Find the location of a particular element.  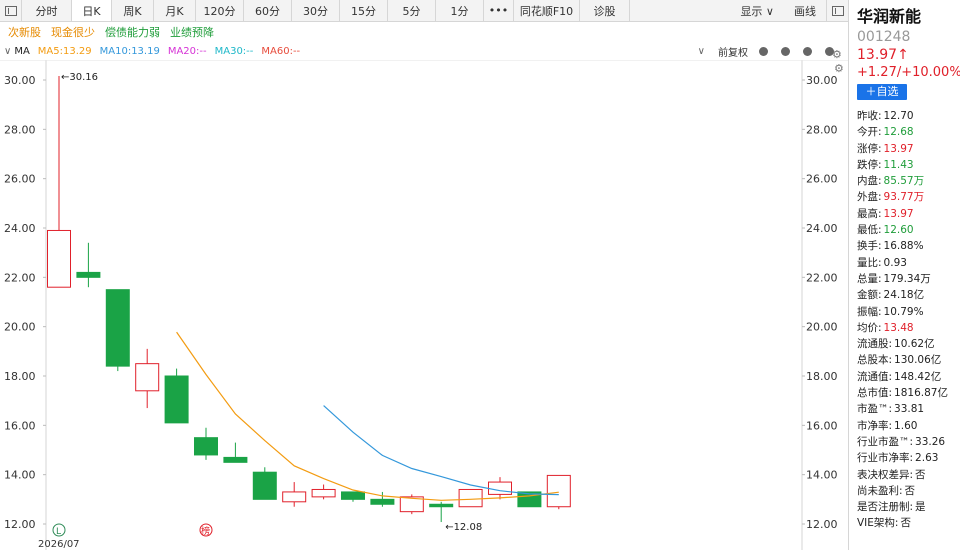

stat-label: 行业市盈™: is located at coordinates (885, 441).